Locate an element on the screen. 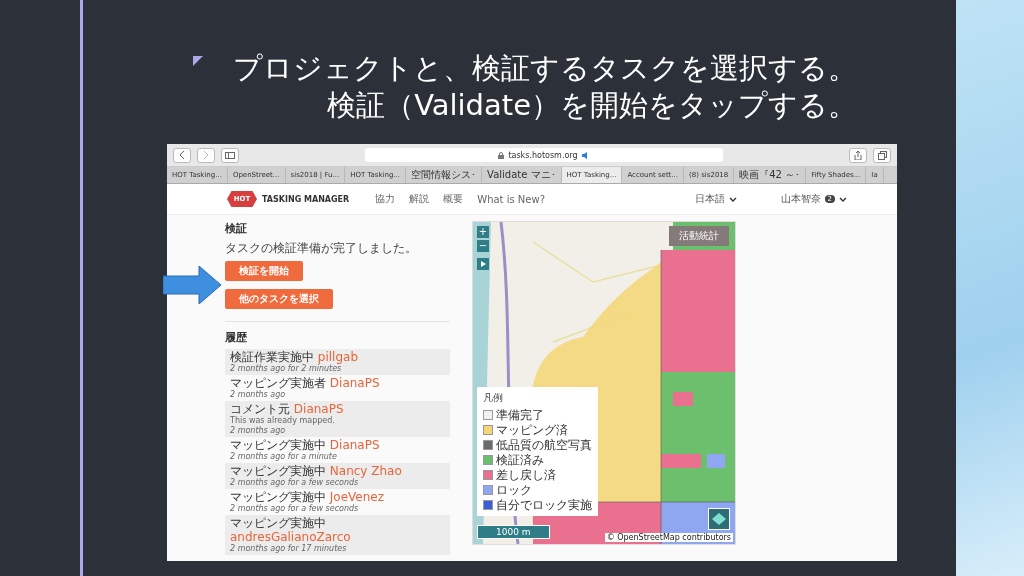 Image resolution: width=1024 pixels, height=576 pixels. address-bar: tasks.hotosm.org is located at coordinates (544, 155).